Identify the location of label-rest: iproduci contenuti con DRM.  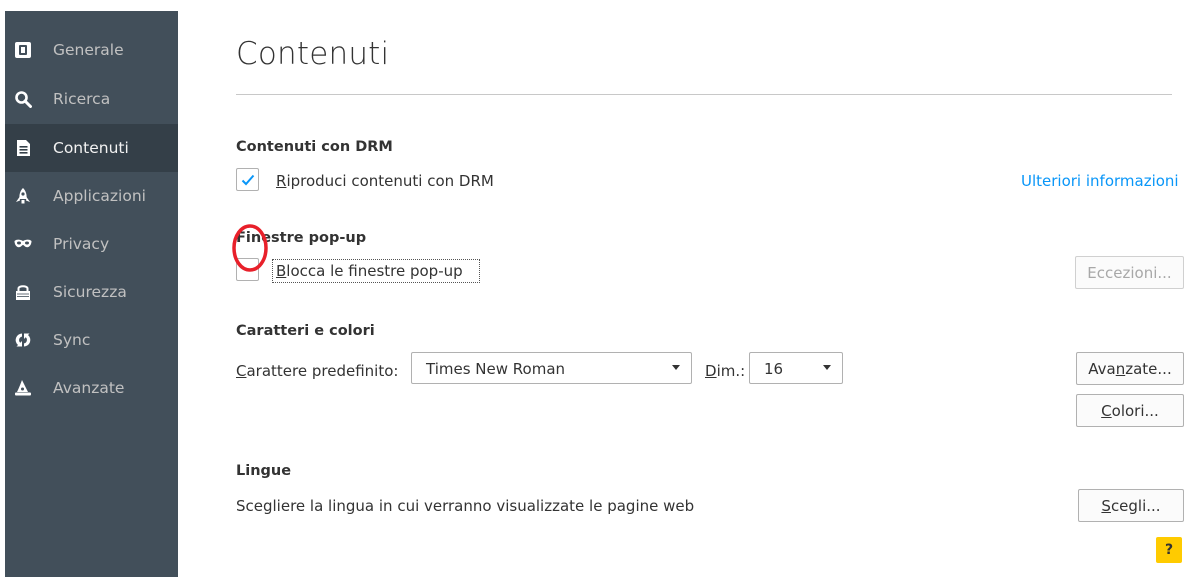
(390, 181).